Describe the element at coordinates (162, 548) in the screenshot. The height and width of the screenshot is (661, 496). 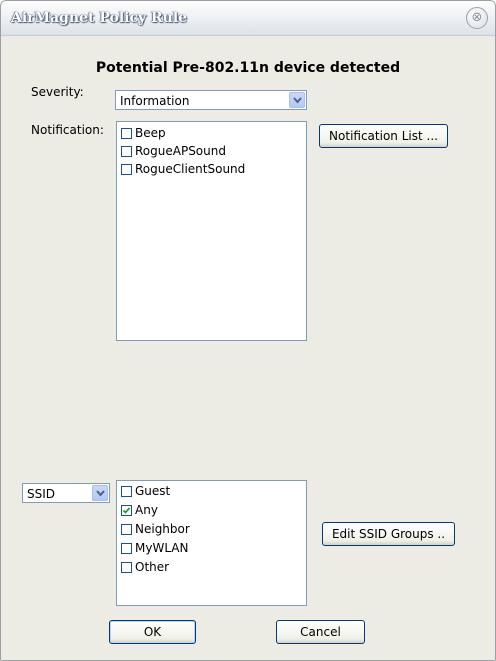
I see `list-item-label: MyWLAN` at that location.